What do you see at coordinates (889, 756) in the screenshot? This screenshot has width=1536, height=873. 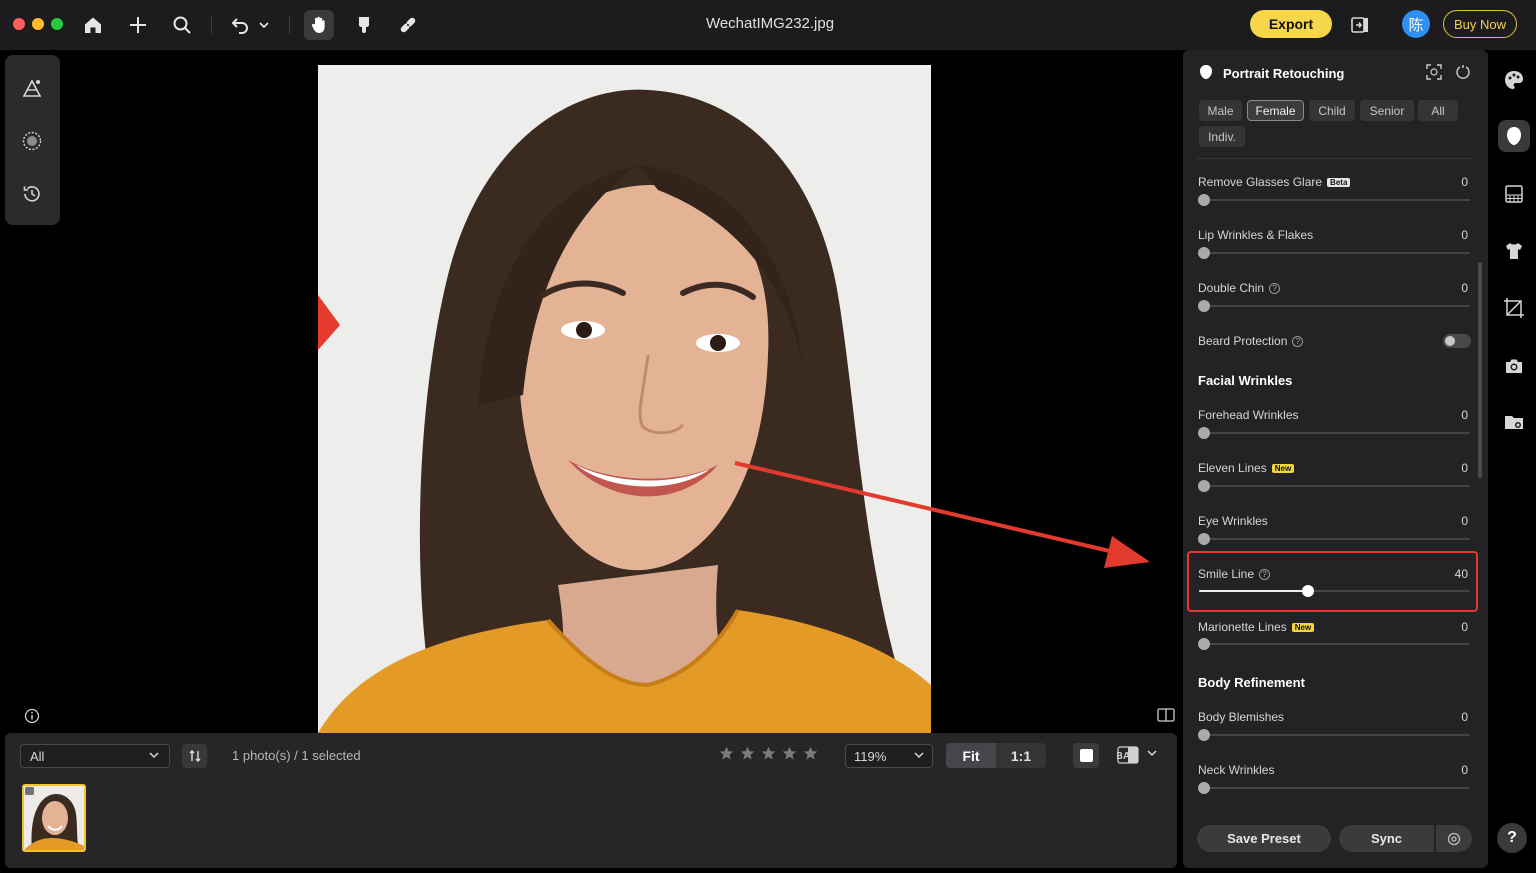 I see `zoom-select: 119%` at bounding box center [889, 756].